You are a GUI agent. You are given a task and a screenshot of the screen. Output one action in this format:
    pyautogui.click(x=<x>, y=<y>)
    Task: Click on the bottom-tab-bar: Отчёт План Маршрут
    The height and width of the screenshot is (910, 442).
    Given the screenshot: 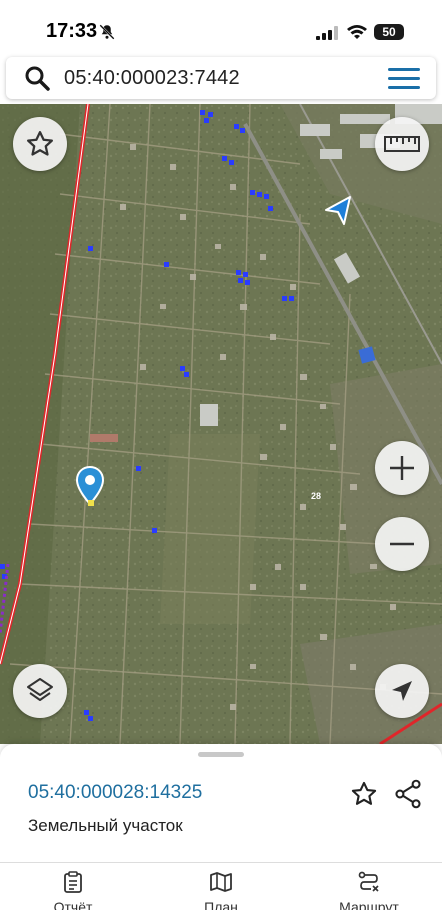 What is the action you would take?
    pyautogui.click(x=221, y=886)
    